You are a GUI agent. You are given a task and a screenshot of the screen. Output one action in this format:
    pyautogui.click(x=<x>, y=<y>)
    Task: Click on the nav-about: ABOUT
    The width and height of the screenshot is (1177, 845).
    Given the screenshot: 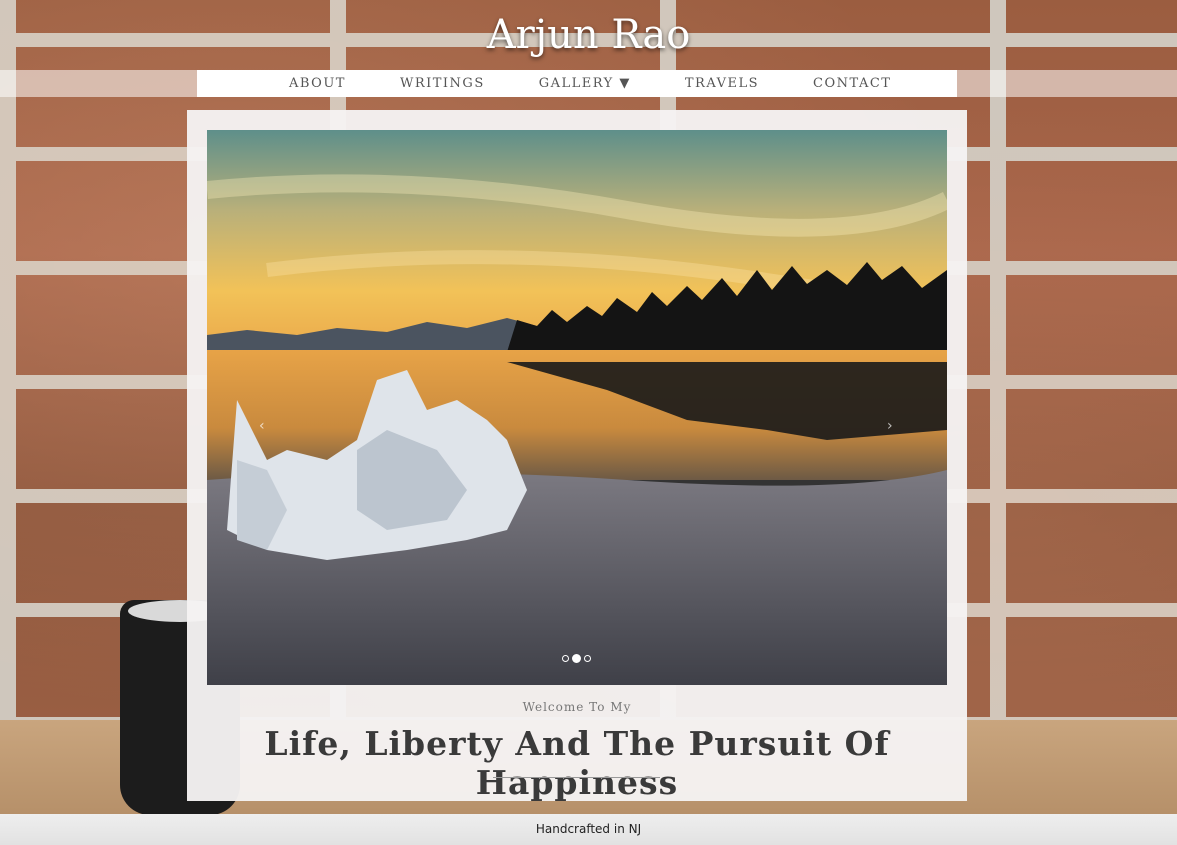 What is the action you would take?
    pyautogui.click(x=317, y=83)
    